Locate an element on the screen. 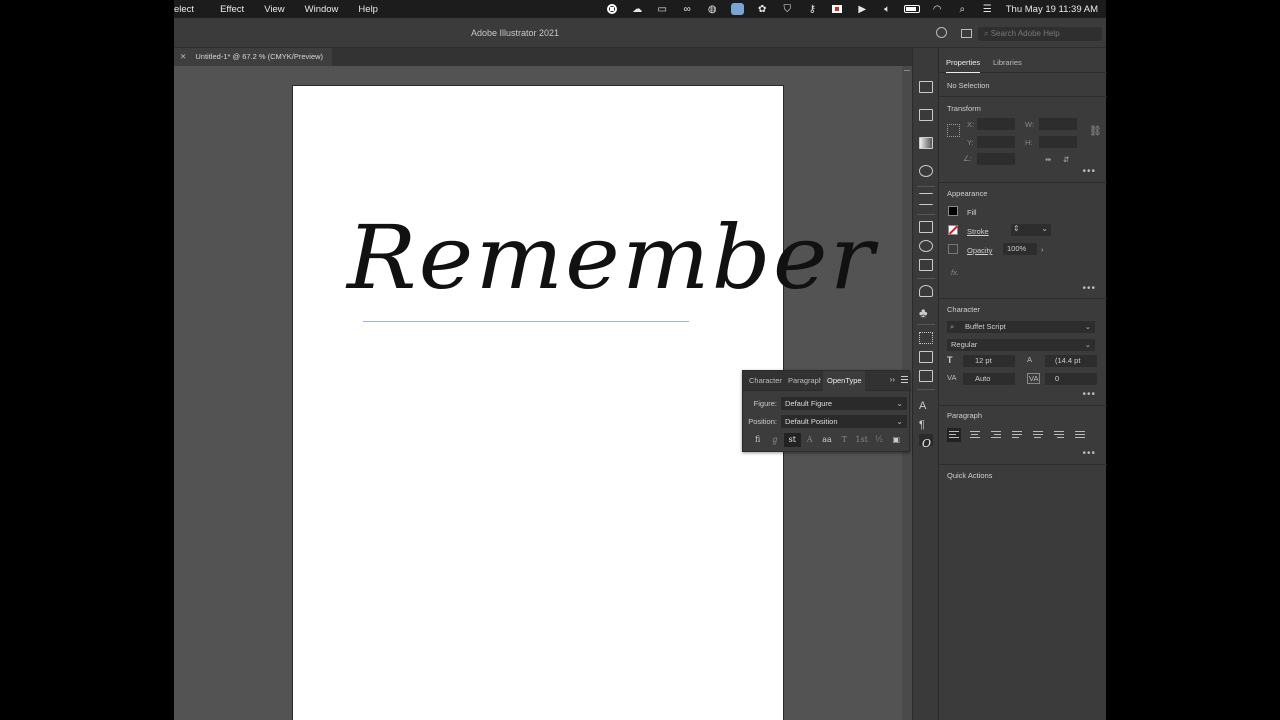 The width and height of the screenshot is (1280, 720). character-more-icon: ••• is located at coordinates (1089, 394).